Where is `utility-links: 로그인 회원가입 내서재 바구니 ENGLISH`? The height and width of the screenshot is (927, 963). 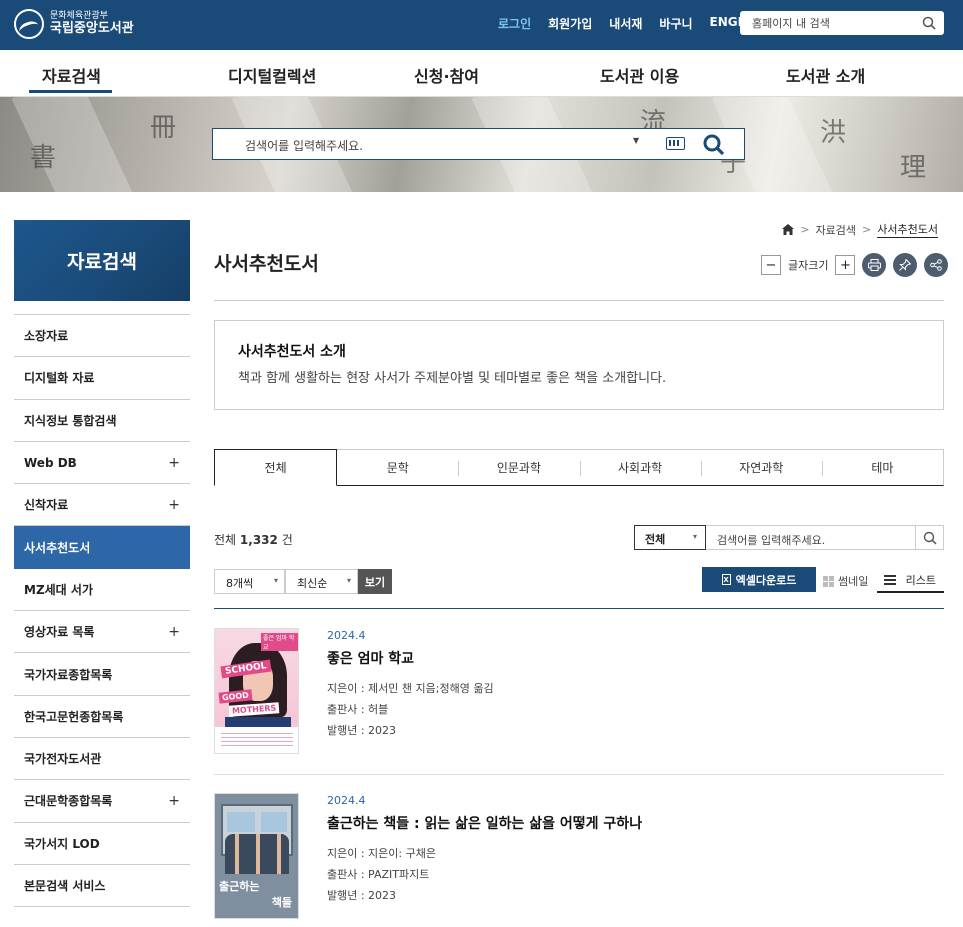 utility-links: 로그인 회원가입 내서재 바구니 ENGLISH is located at coordinates (633, 23).